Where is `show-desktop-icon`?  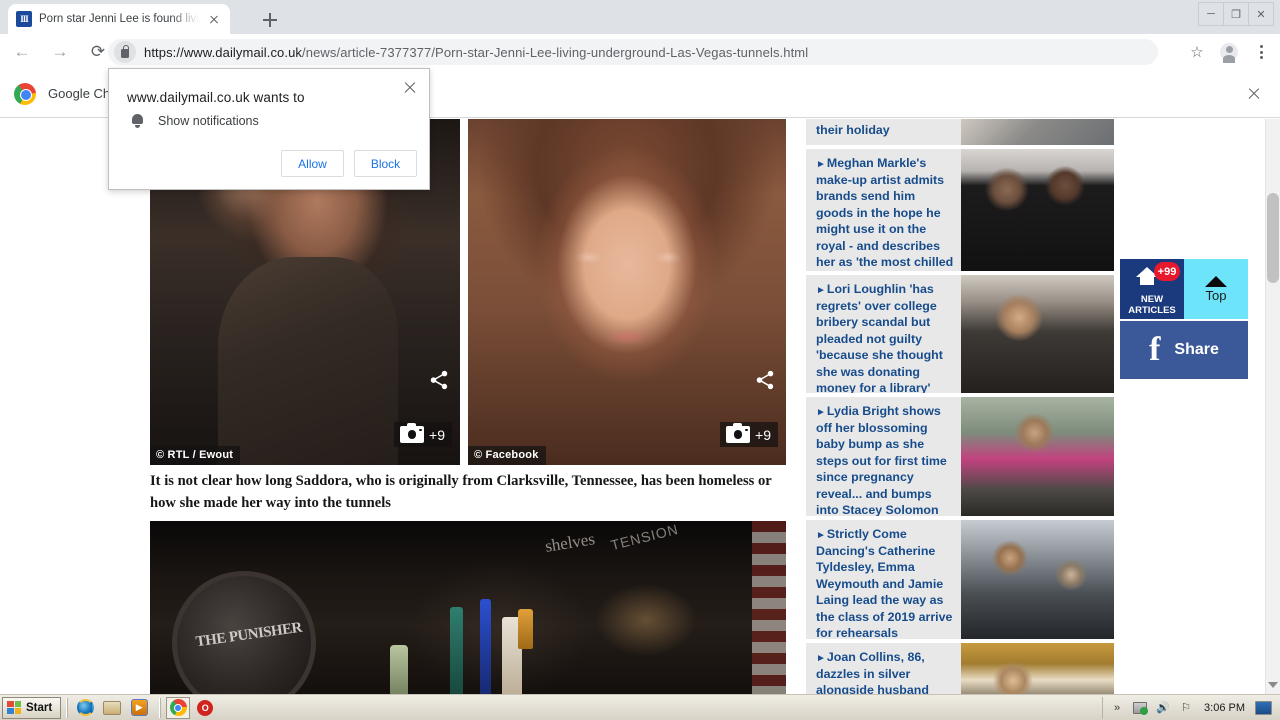 show-desktop-icon is located at coordinates (1263, 707).